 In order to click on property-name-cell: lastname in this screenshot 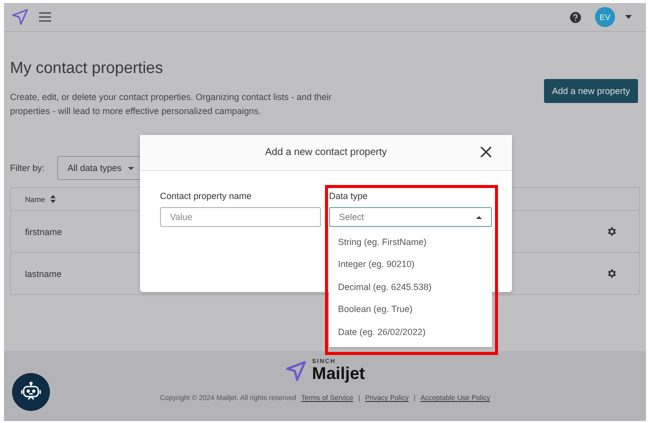, I will do `click(43, 273)`.